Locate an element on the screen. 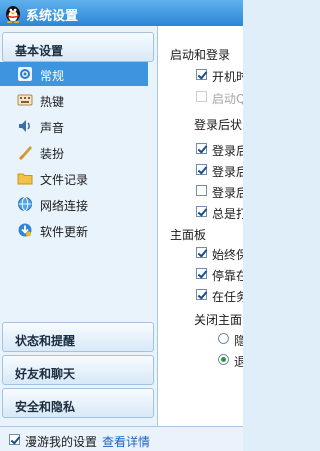 Image resolution: width=320 pixels, height=451 pixels. sidebar-item-file-records: 文件记录 is located at coordinates (74, 178).